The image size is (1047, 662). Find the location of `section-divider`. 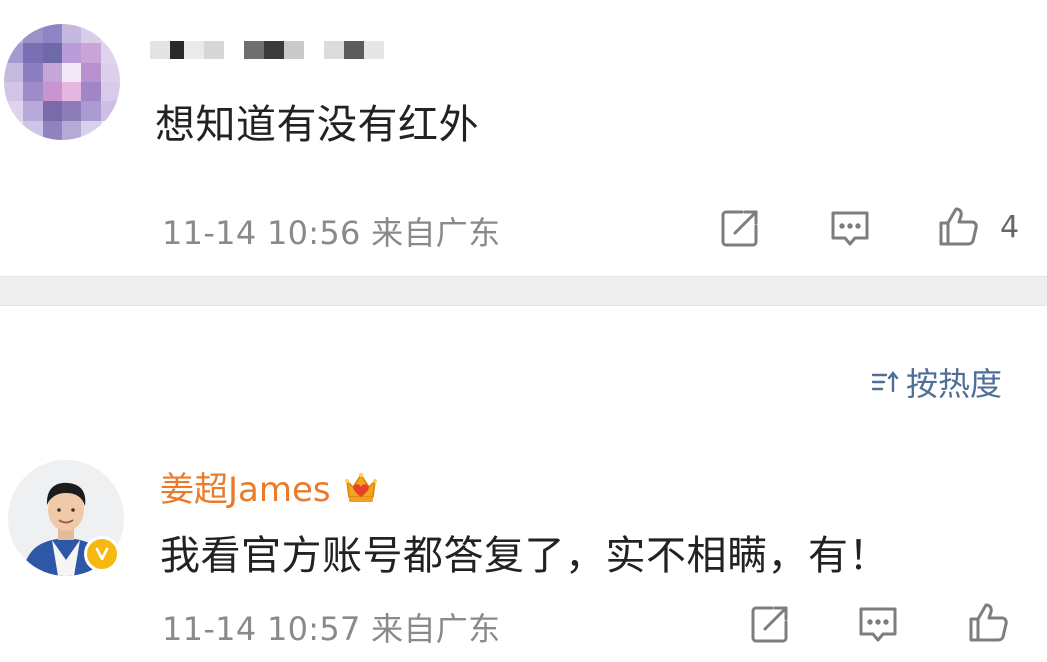

section-divider is located at coordinates (523, 291).